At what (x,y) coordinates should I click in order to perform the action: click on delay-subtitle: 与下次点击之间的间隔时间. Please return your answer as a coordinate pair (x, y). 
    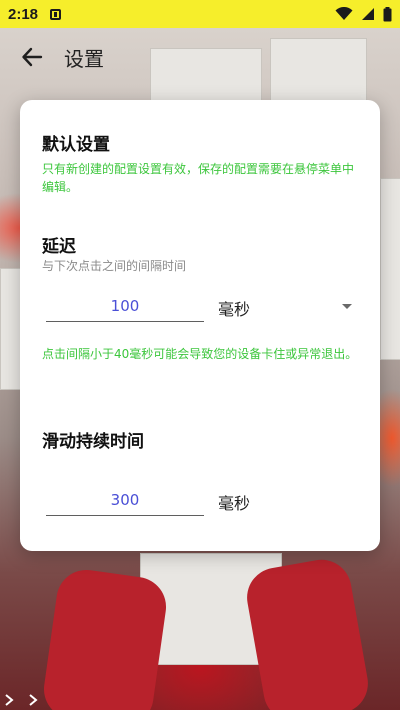
    Looking at the image, I should click on (114, 266).